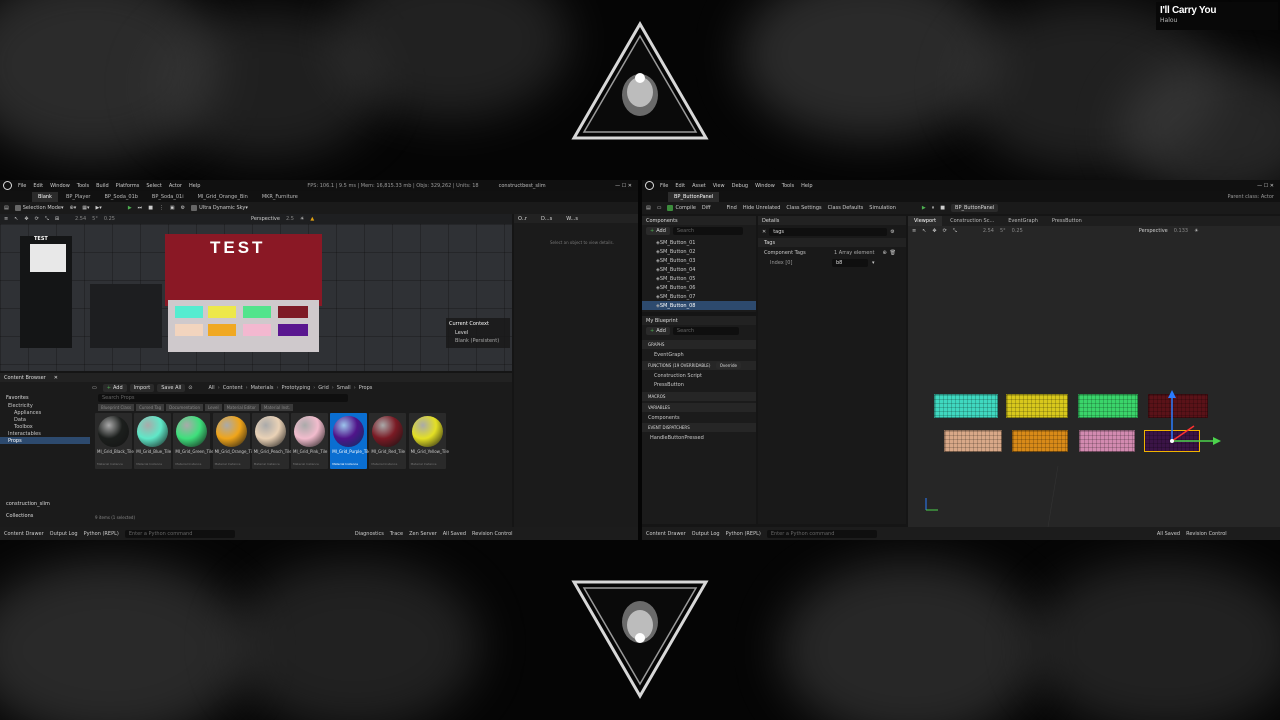  Describe the element at coordinates (699, 375) in the screenshot. I see `function-construction-script: Construction Script` at that location.